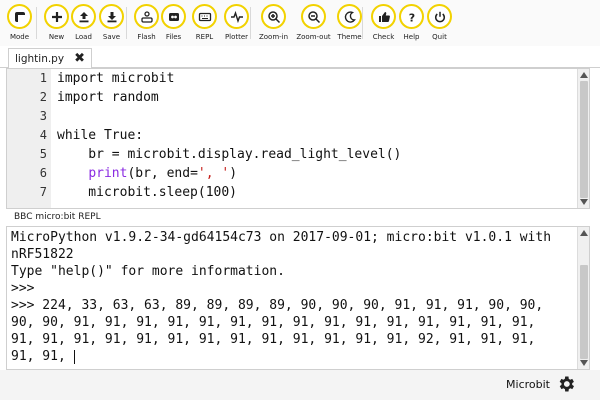 The image size is (600, 400). What do you see at coordinates (108, 173) in the screenshot?
I see `code-token: print` at bounding box center [108, 173].